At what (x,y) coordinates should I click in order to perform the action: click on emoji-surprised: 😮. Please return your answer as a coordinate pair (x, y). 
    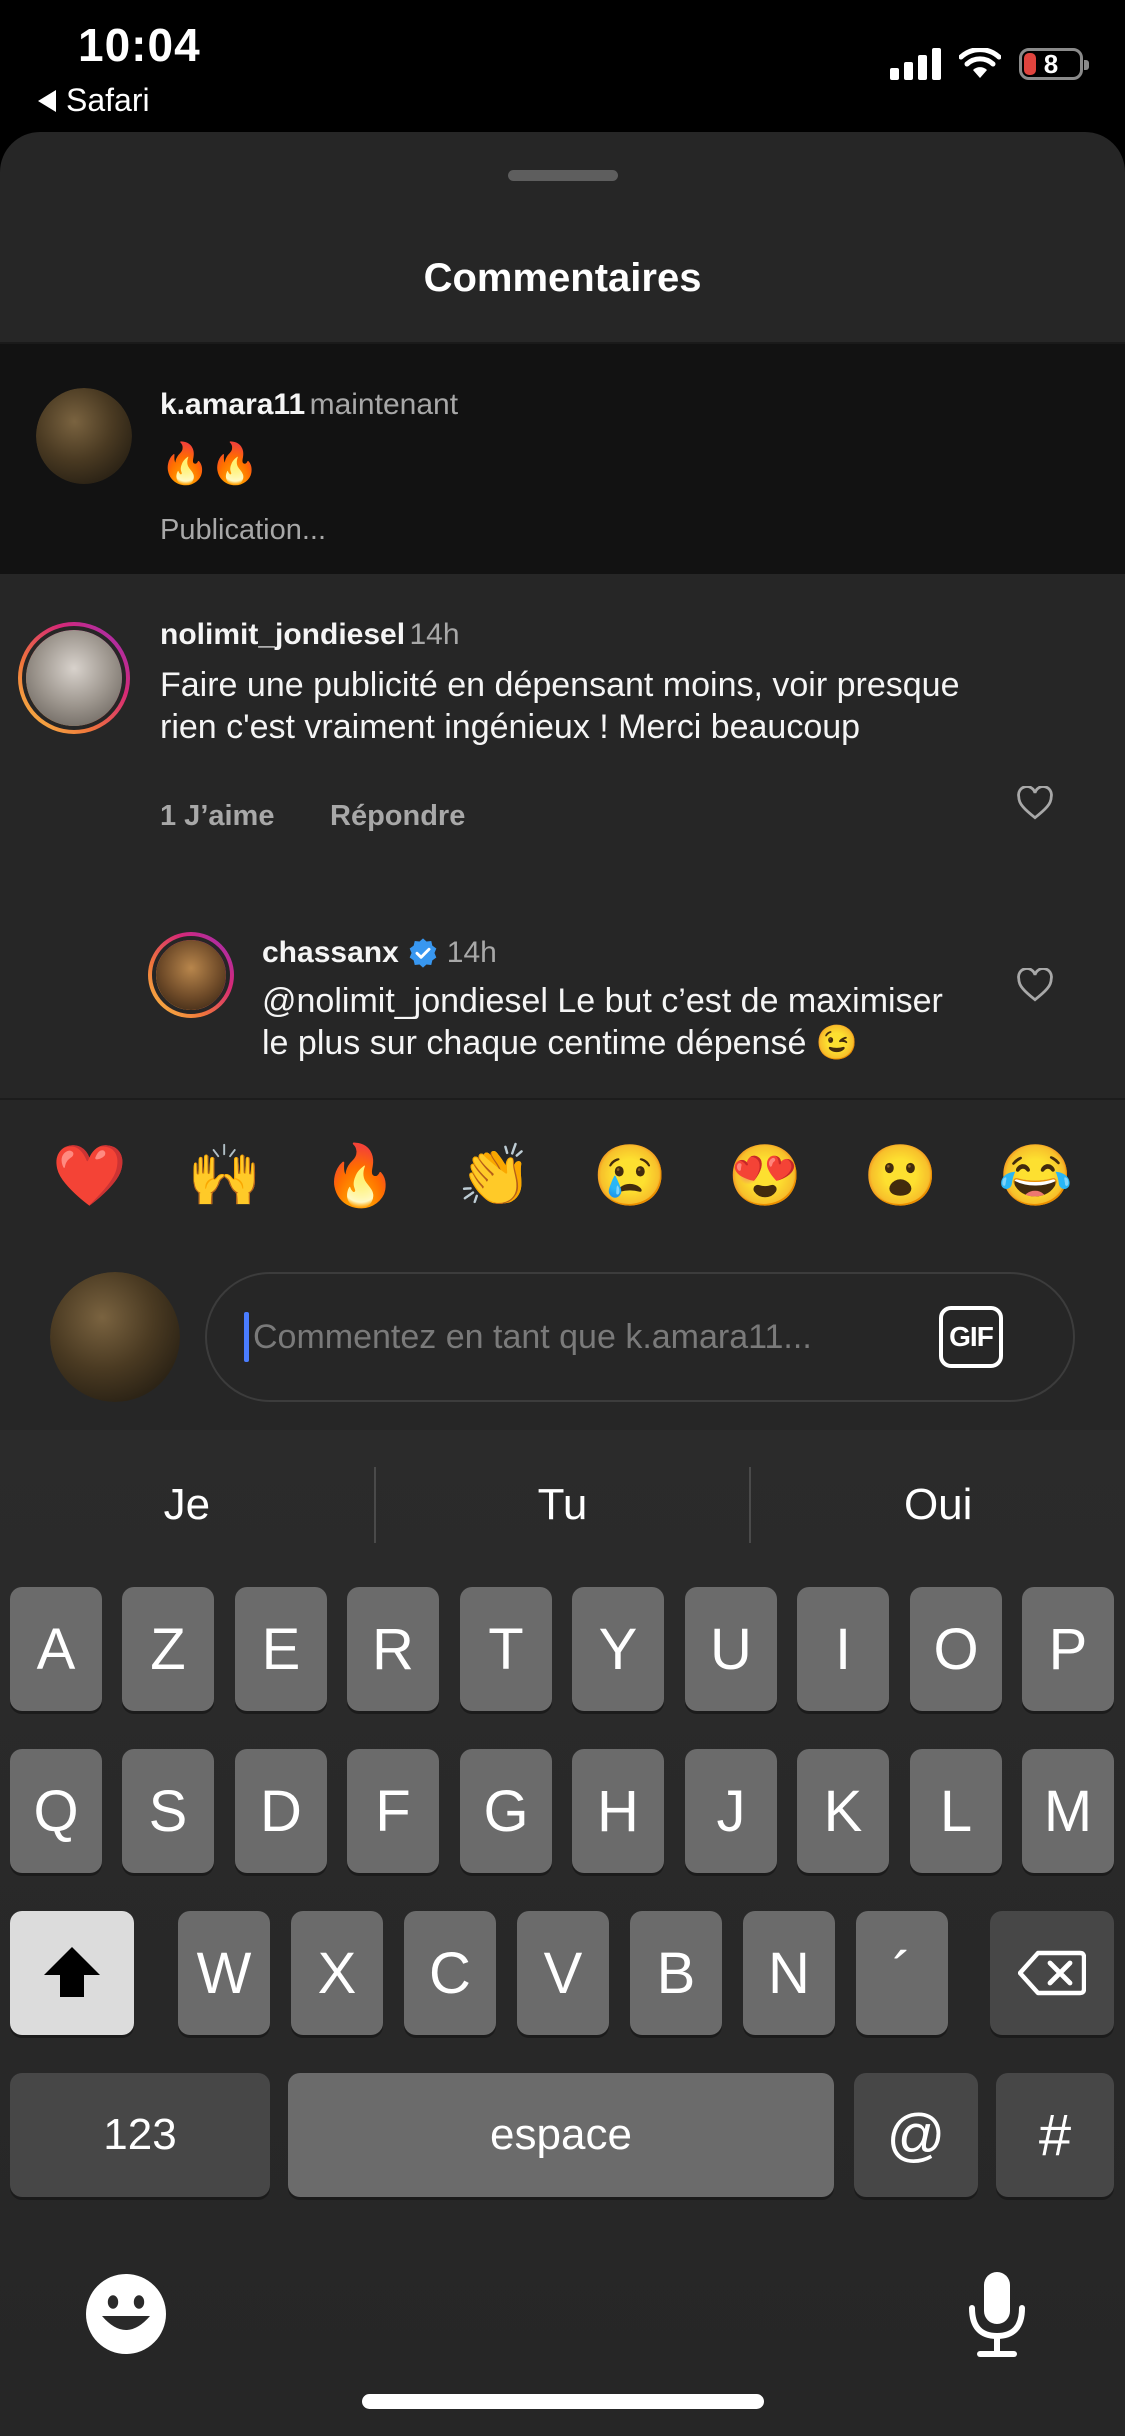
    Looking at the image, I should click on (900, 1175).